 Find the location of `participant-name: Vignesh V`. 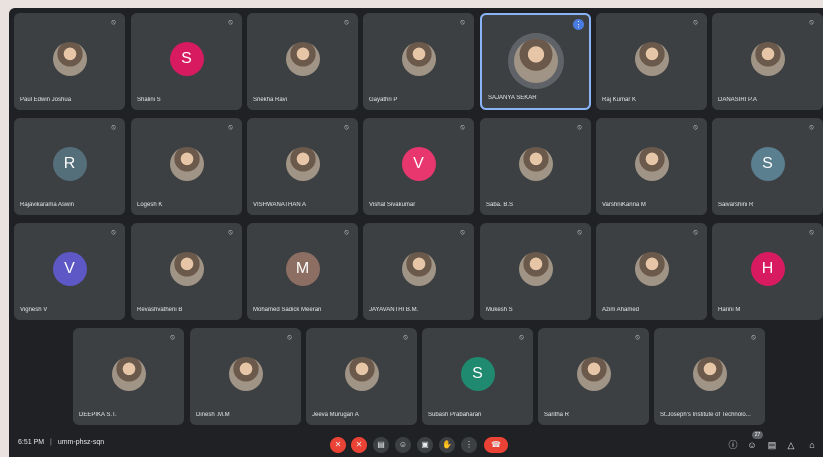

participant-name: Vignesh V is located at coordinates (34, 310).